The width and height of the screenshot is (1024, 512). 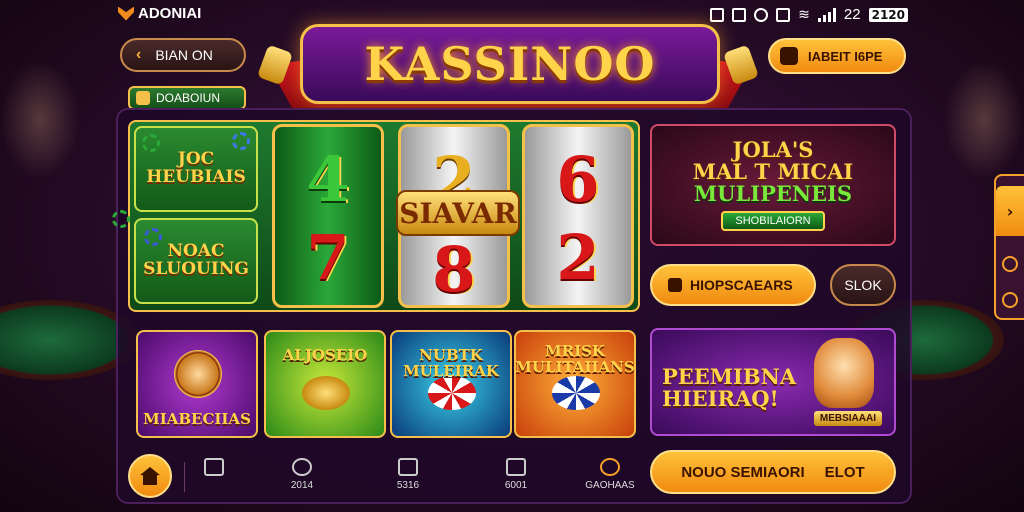 I want to click on game-title: KASSINOO, so click(x=510, y=64).